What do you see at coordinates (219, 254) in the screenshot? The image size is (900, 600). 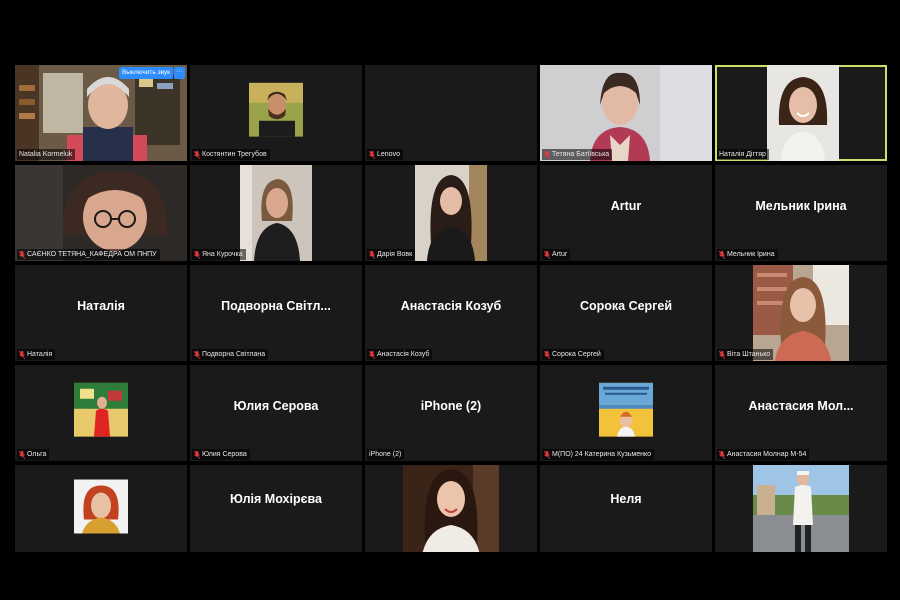 I see `participant-name-label: Яна Курочка` at bounding box center [219, 254].